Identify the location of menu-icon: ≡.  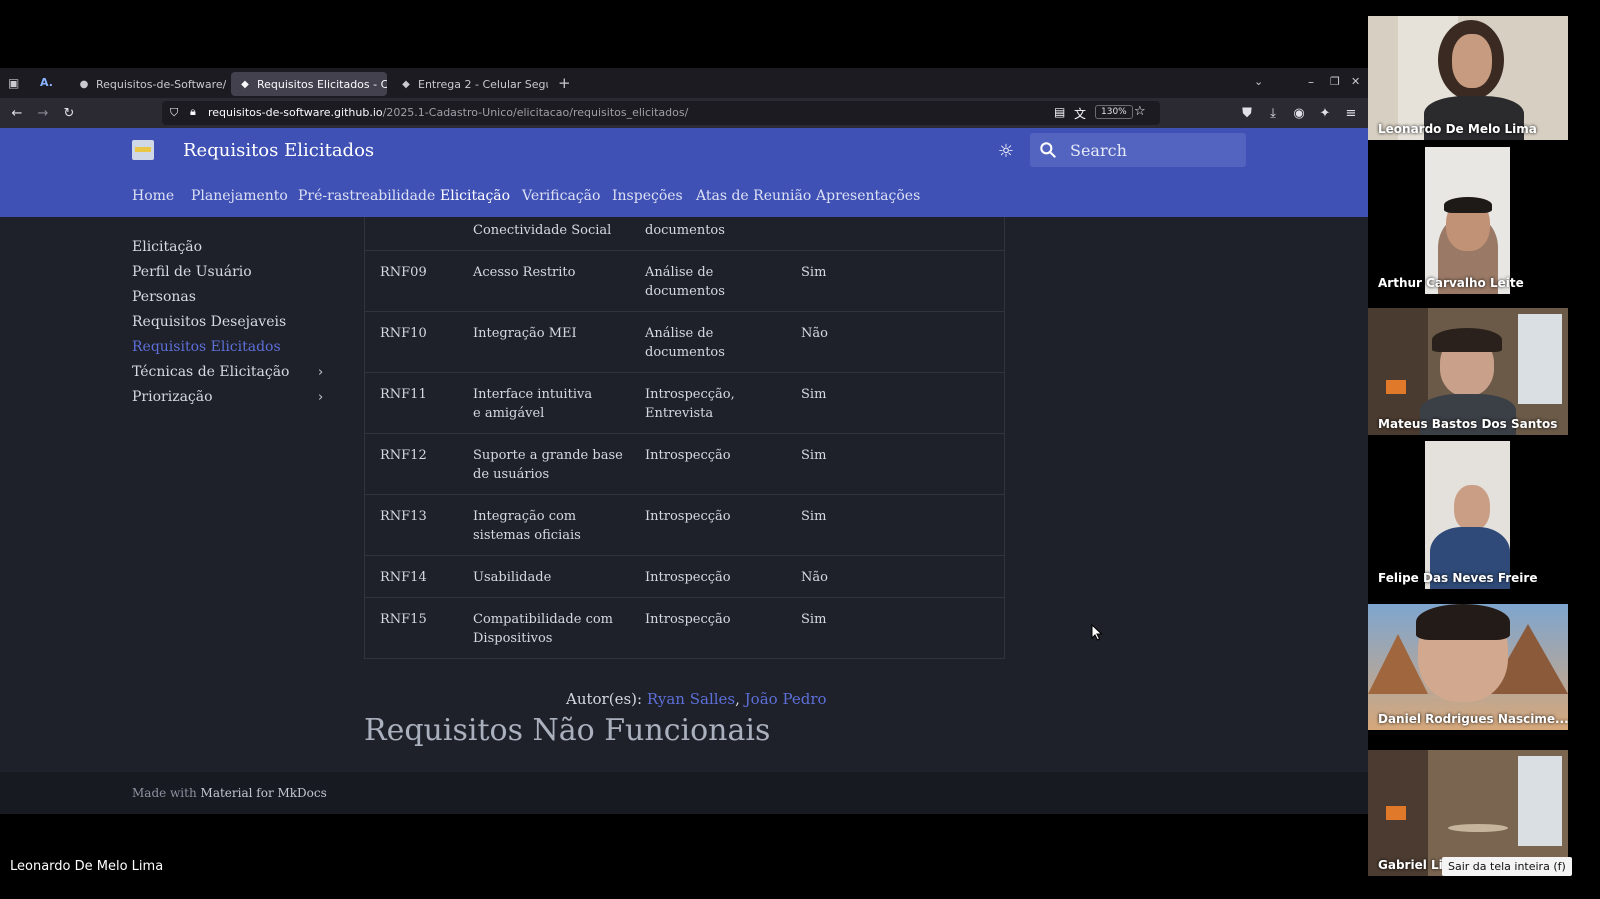
(1351, 113).